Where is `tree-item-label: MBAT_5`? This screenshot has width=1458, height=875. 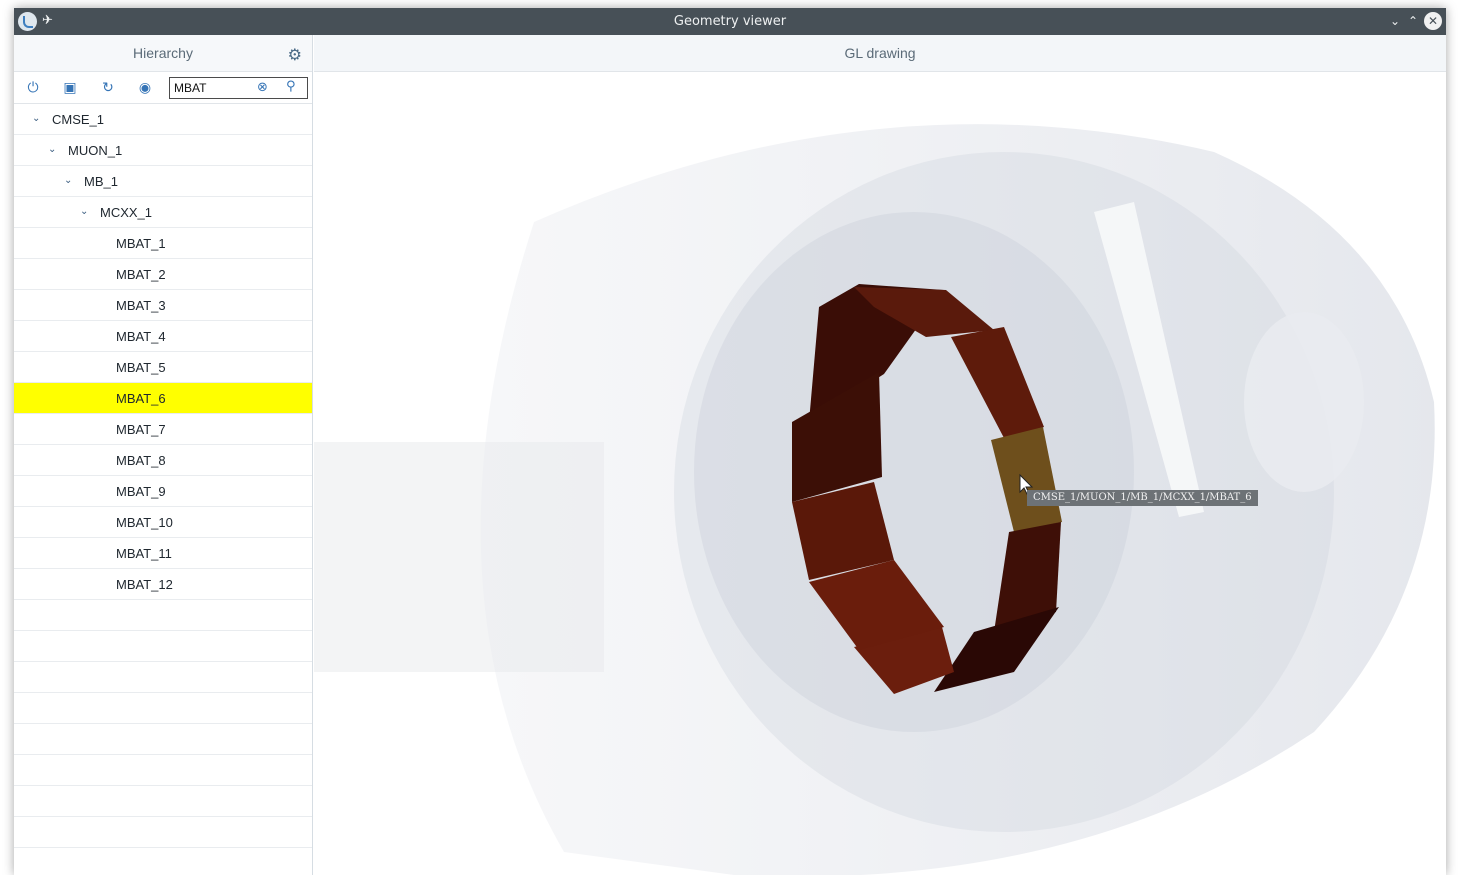 tree-item-label: MBAT_5 is located at coordinates (141, 367).